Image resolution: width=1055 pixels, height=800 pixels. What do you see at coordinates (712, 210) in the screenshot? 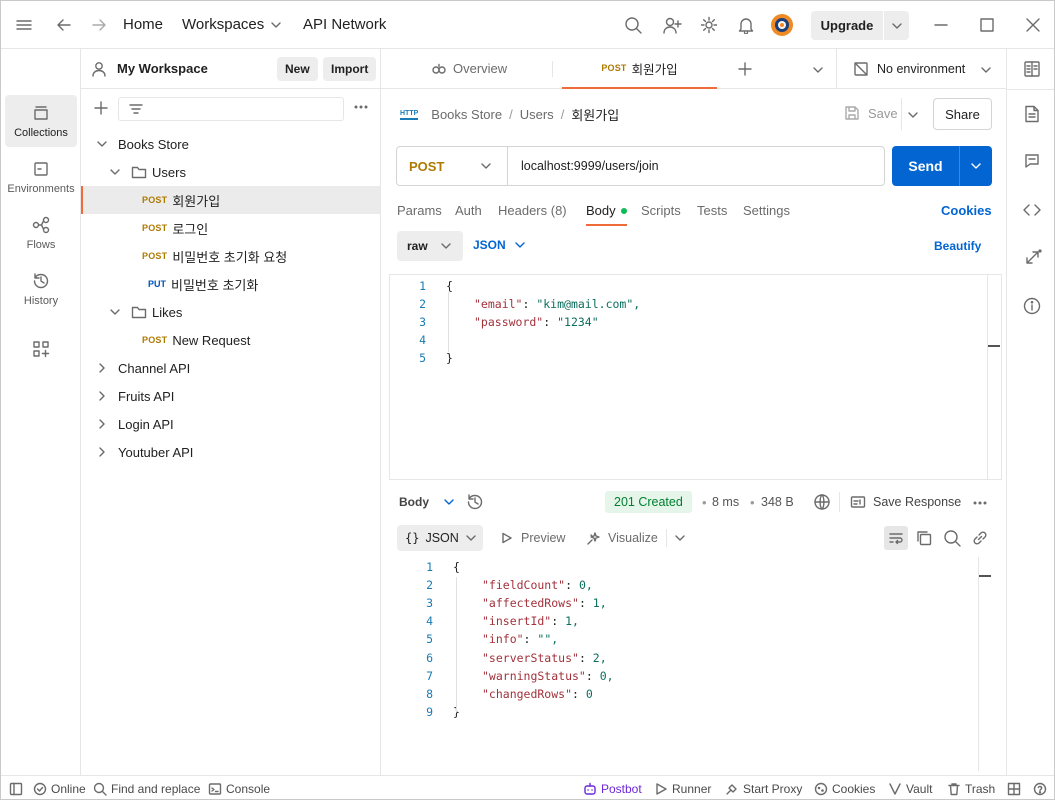
I see `tab-tests: Tests` at bounding box center [712, 210].